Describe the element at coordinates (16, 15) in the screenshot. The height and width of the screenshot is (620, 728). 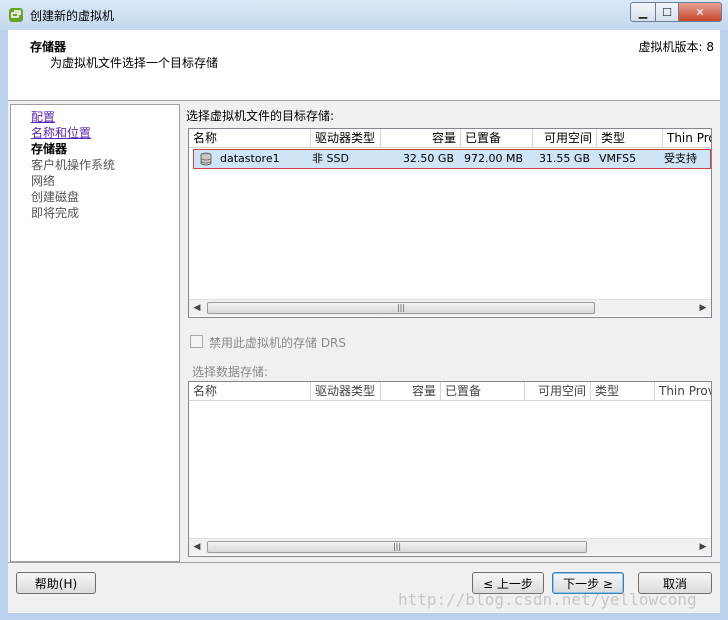
I see `vsphere-app-icon` at that location.